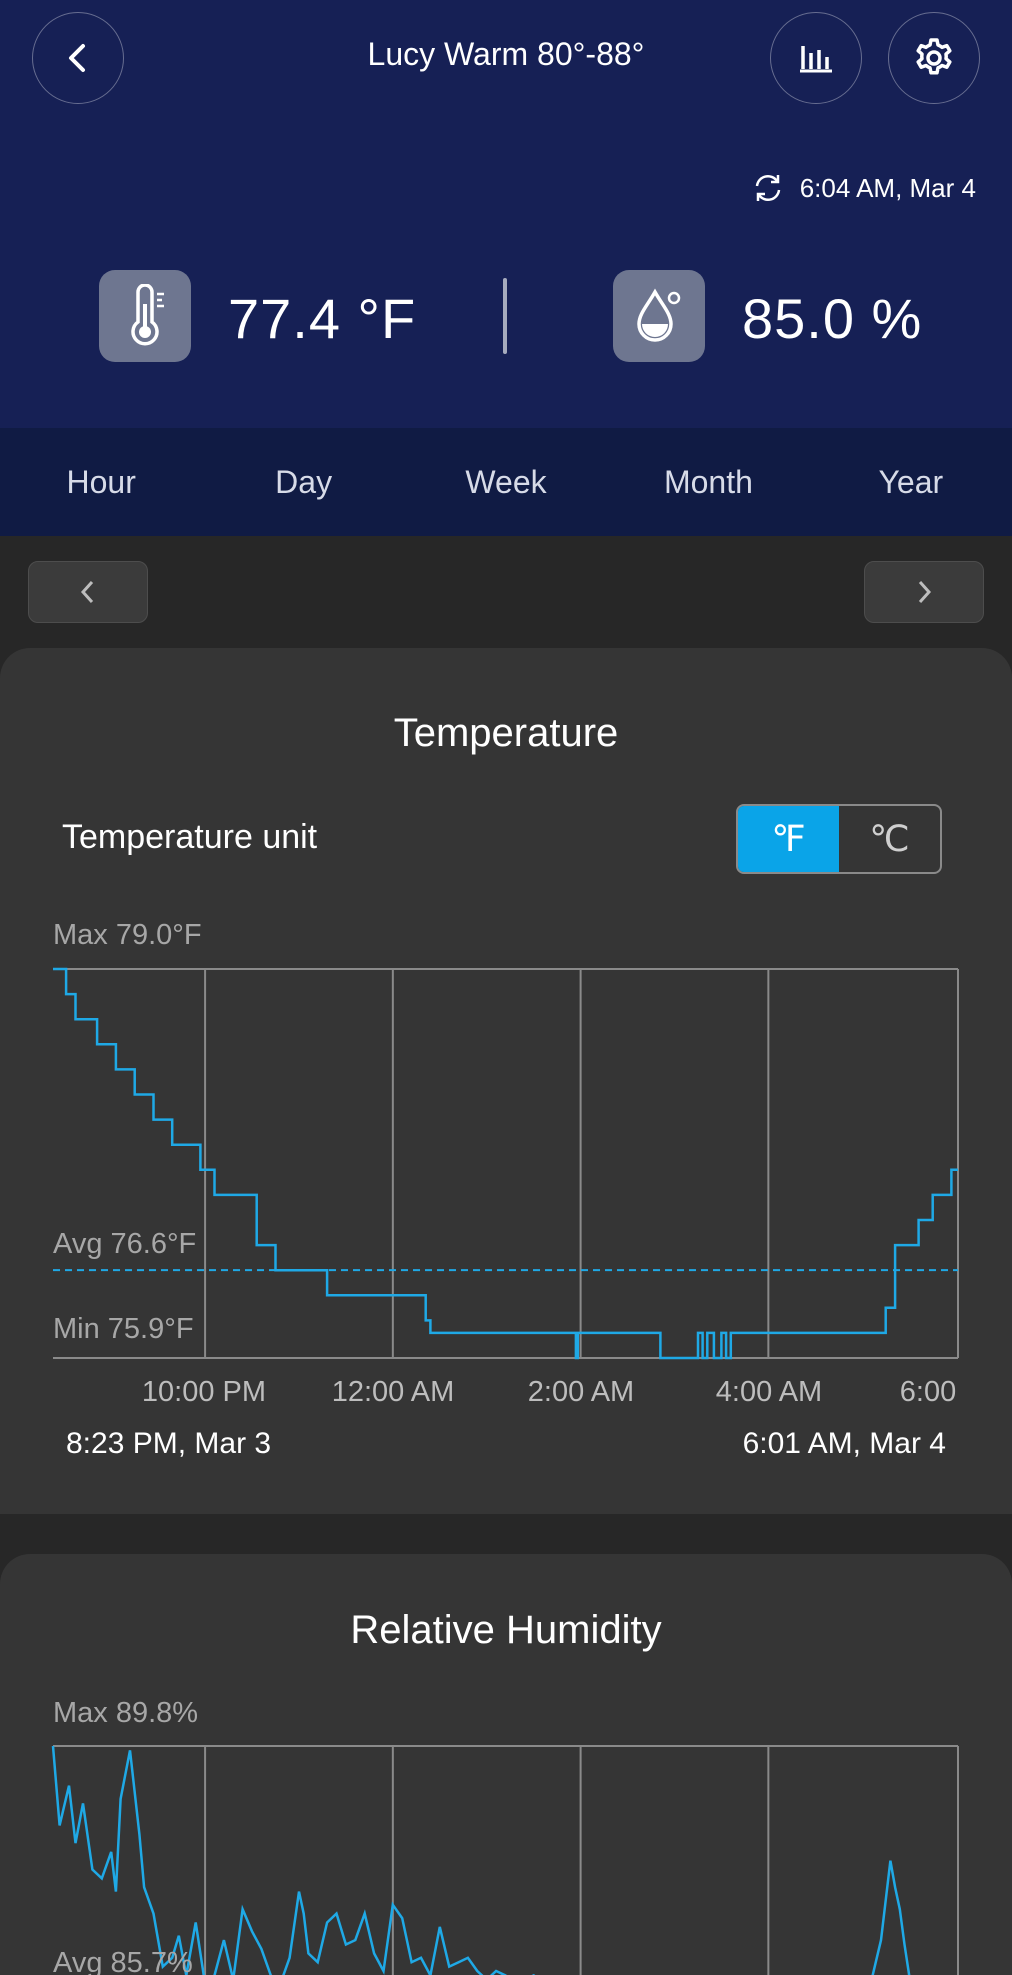 This screenshot has height=1975, width=1012. Describe the element at coordinates (123, 1961) in the screenshot. I see `humidity-avg-label: Avg 85.7%` at that location.